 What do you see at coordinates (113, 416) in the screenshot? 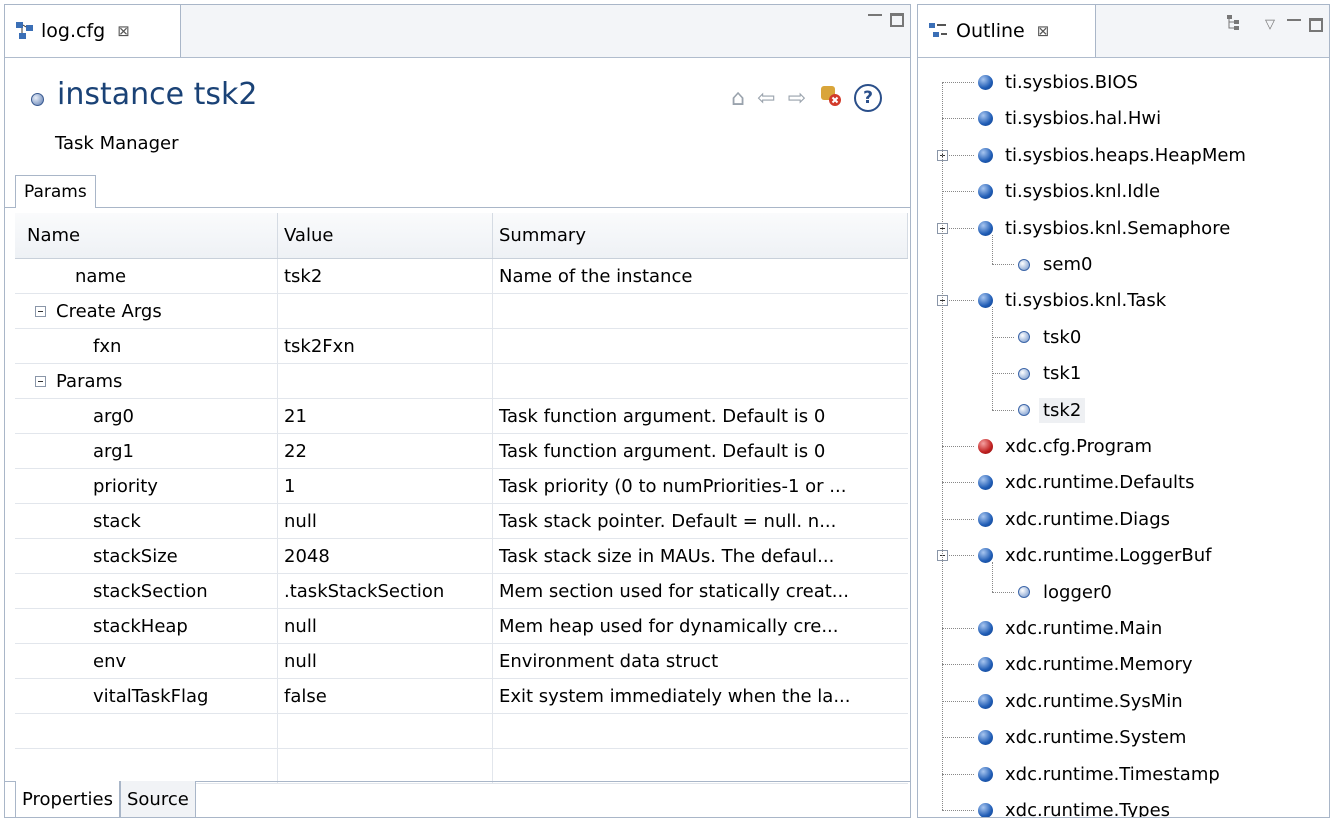
I see `row-name-label: arg0` at bounding box center [113, 416].